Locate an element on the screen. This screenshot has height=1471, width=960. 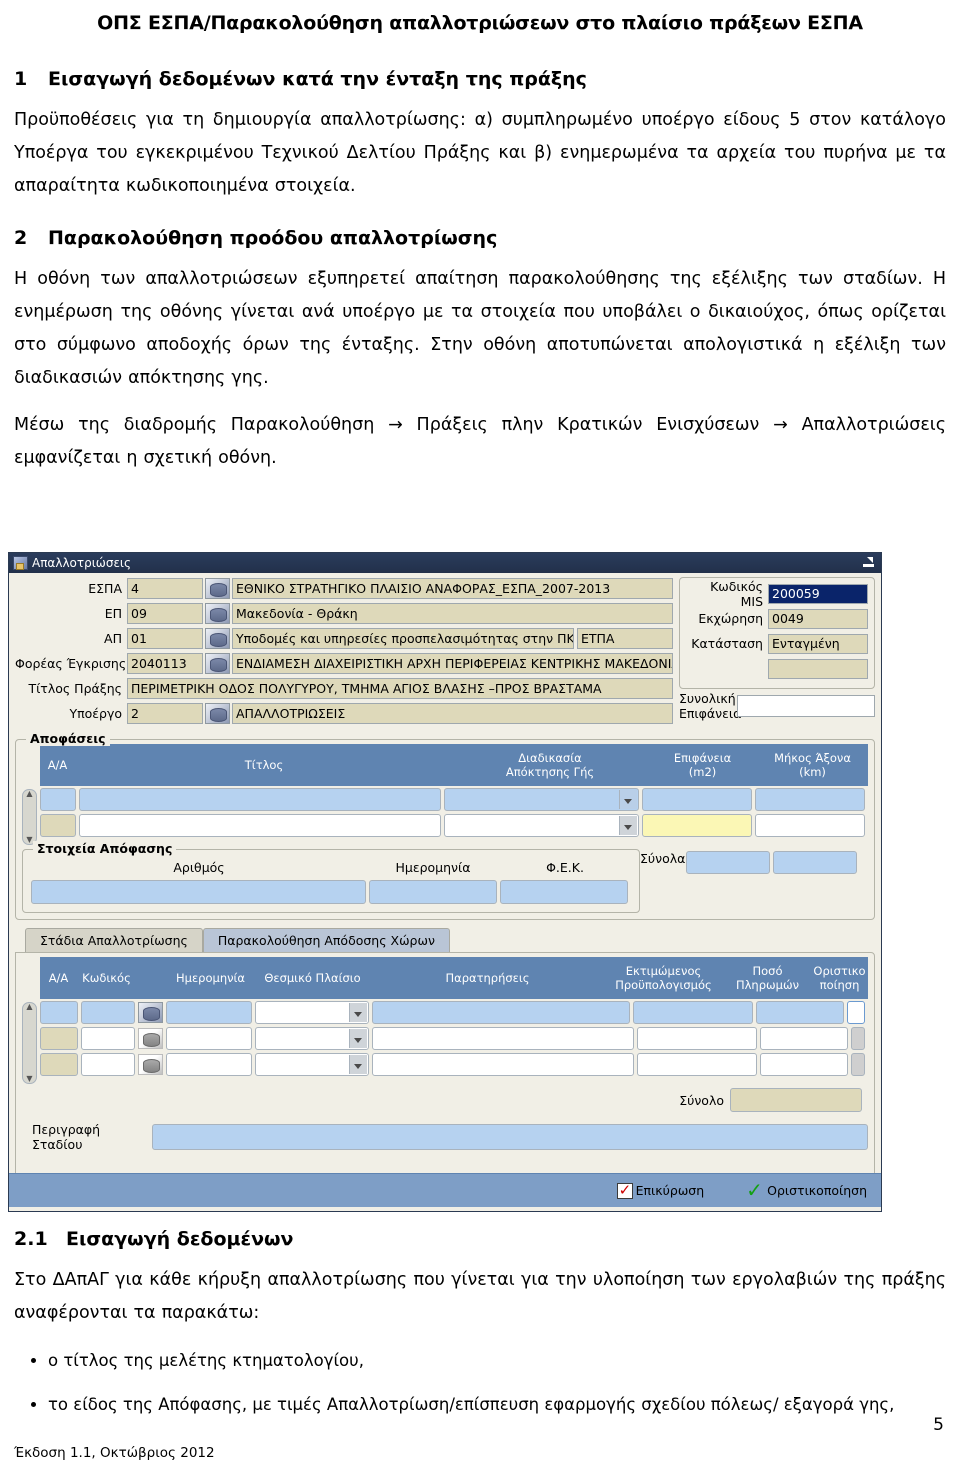
input-mis-code: 200059 is located at coordinates (818, 593).